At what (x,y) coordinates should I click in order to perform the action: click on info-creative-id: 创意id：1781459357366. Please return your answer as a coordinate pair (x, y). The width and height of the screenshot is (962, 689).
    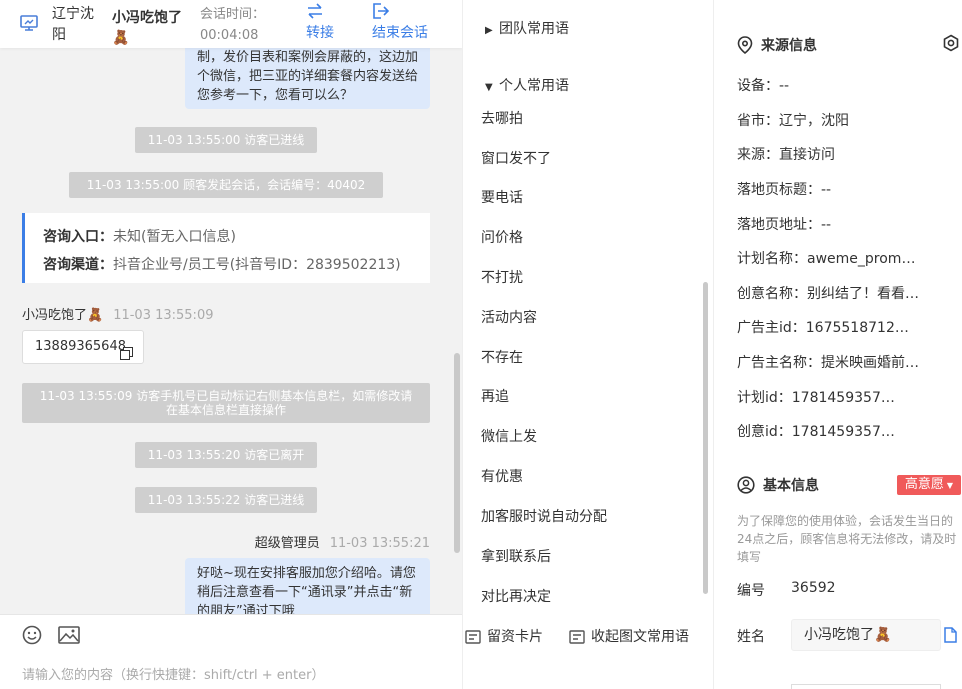
    Looking at the image, I should click on (818, 432).